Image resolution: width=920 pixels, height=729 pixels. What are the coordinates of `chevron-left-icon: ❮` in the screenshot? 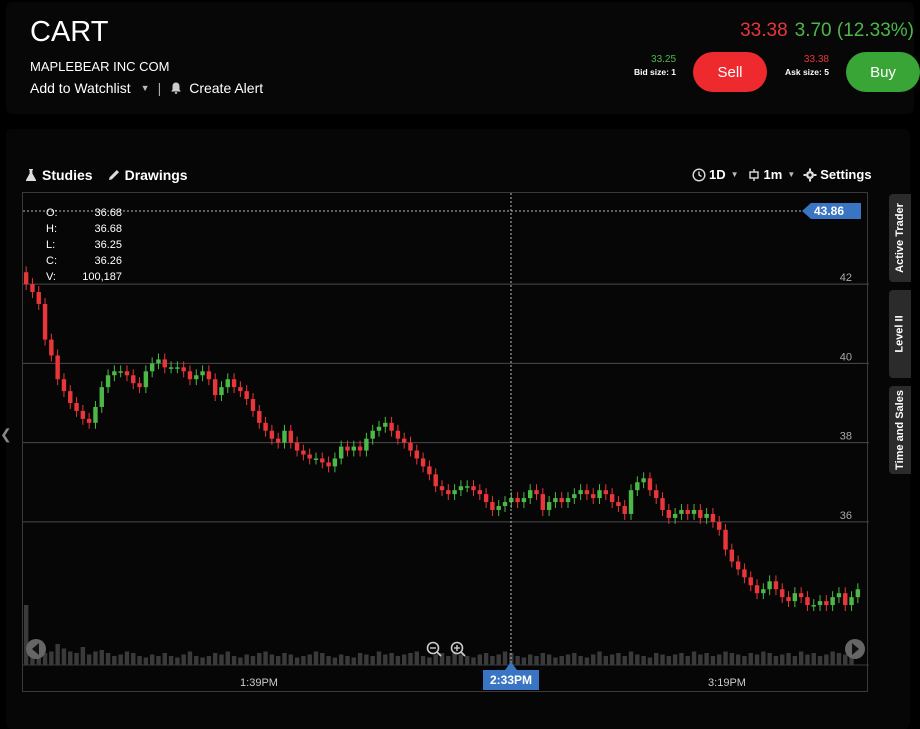 It's located at (6, 434).